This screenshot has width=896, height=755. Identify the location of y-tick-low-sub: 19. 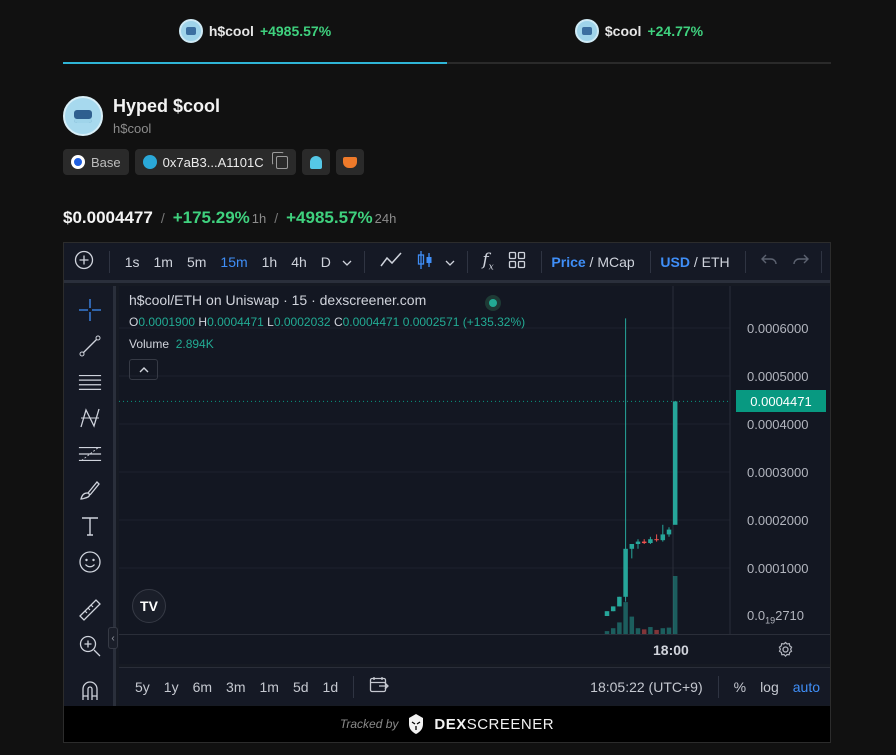
(770, 620).